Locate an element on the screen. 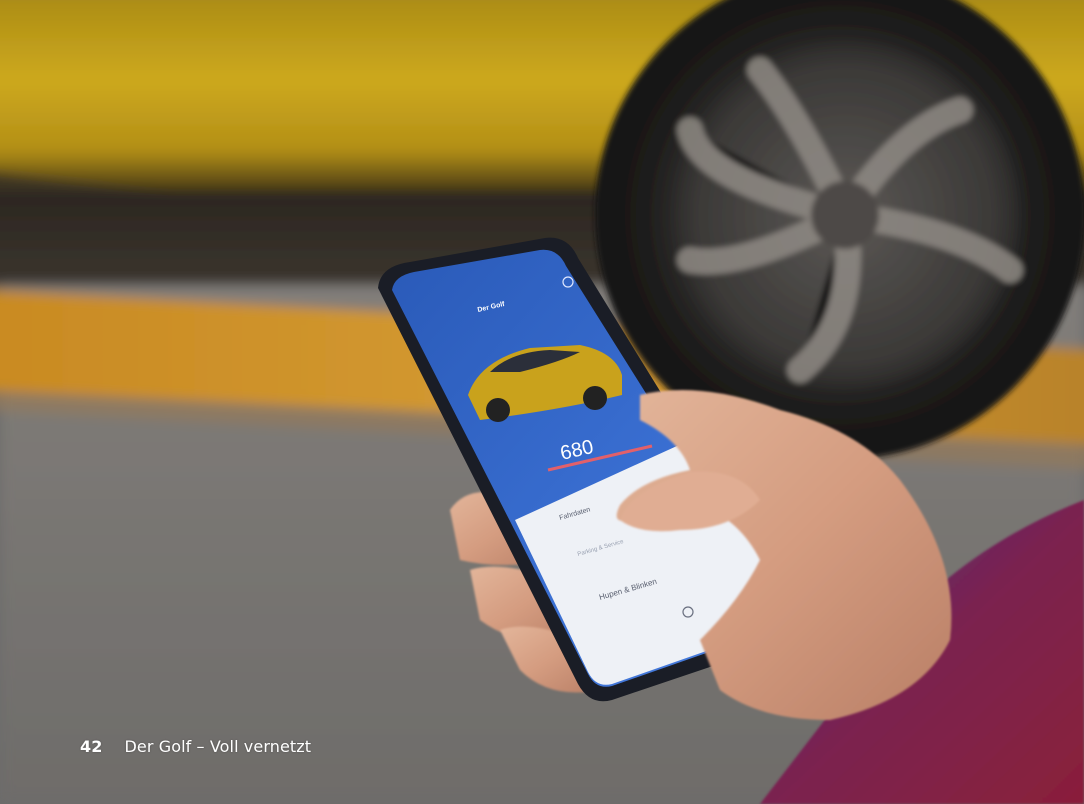 The width and height of the screenshot is (1084, 804). page-number: 42 is located at coordinates (91, 746).